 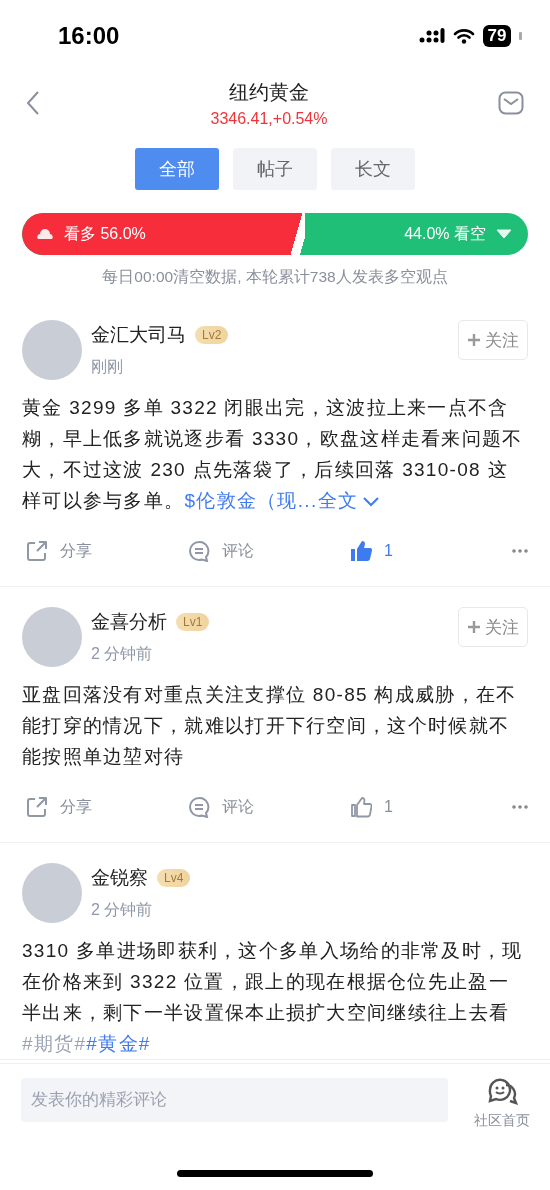 I want to click on chevron-down-icon, so click(x=371, y=502).